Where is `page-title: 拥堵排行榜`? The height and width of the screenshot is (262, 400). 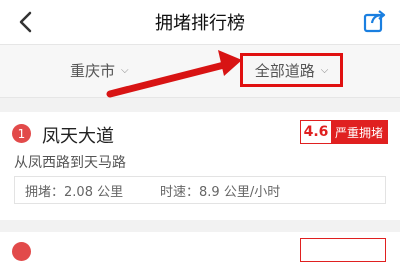 page-title: 拥堵排行榜 is located at coordinates (200, 23).